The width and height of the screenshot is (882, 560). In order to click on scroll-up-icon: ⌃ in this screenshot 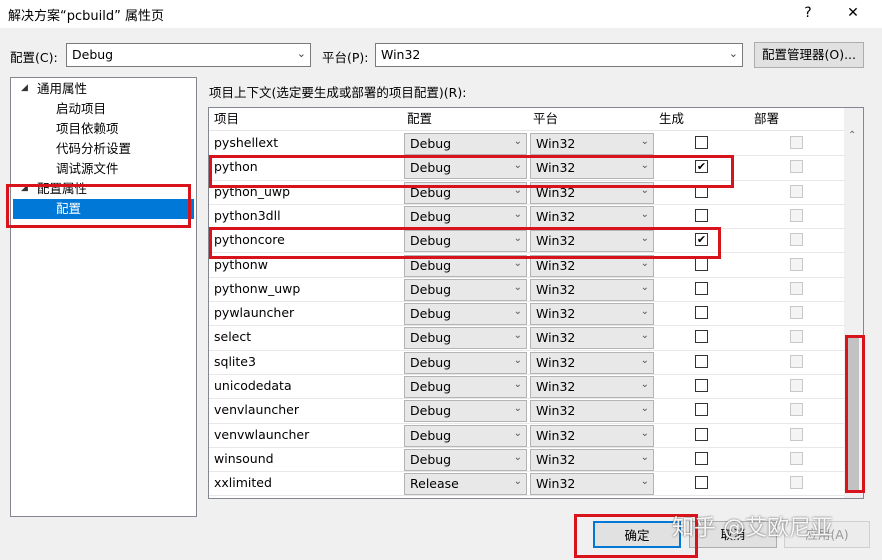, I will do `click(852, 135)`.